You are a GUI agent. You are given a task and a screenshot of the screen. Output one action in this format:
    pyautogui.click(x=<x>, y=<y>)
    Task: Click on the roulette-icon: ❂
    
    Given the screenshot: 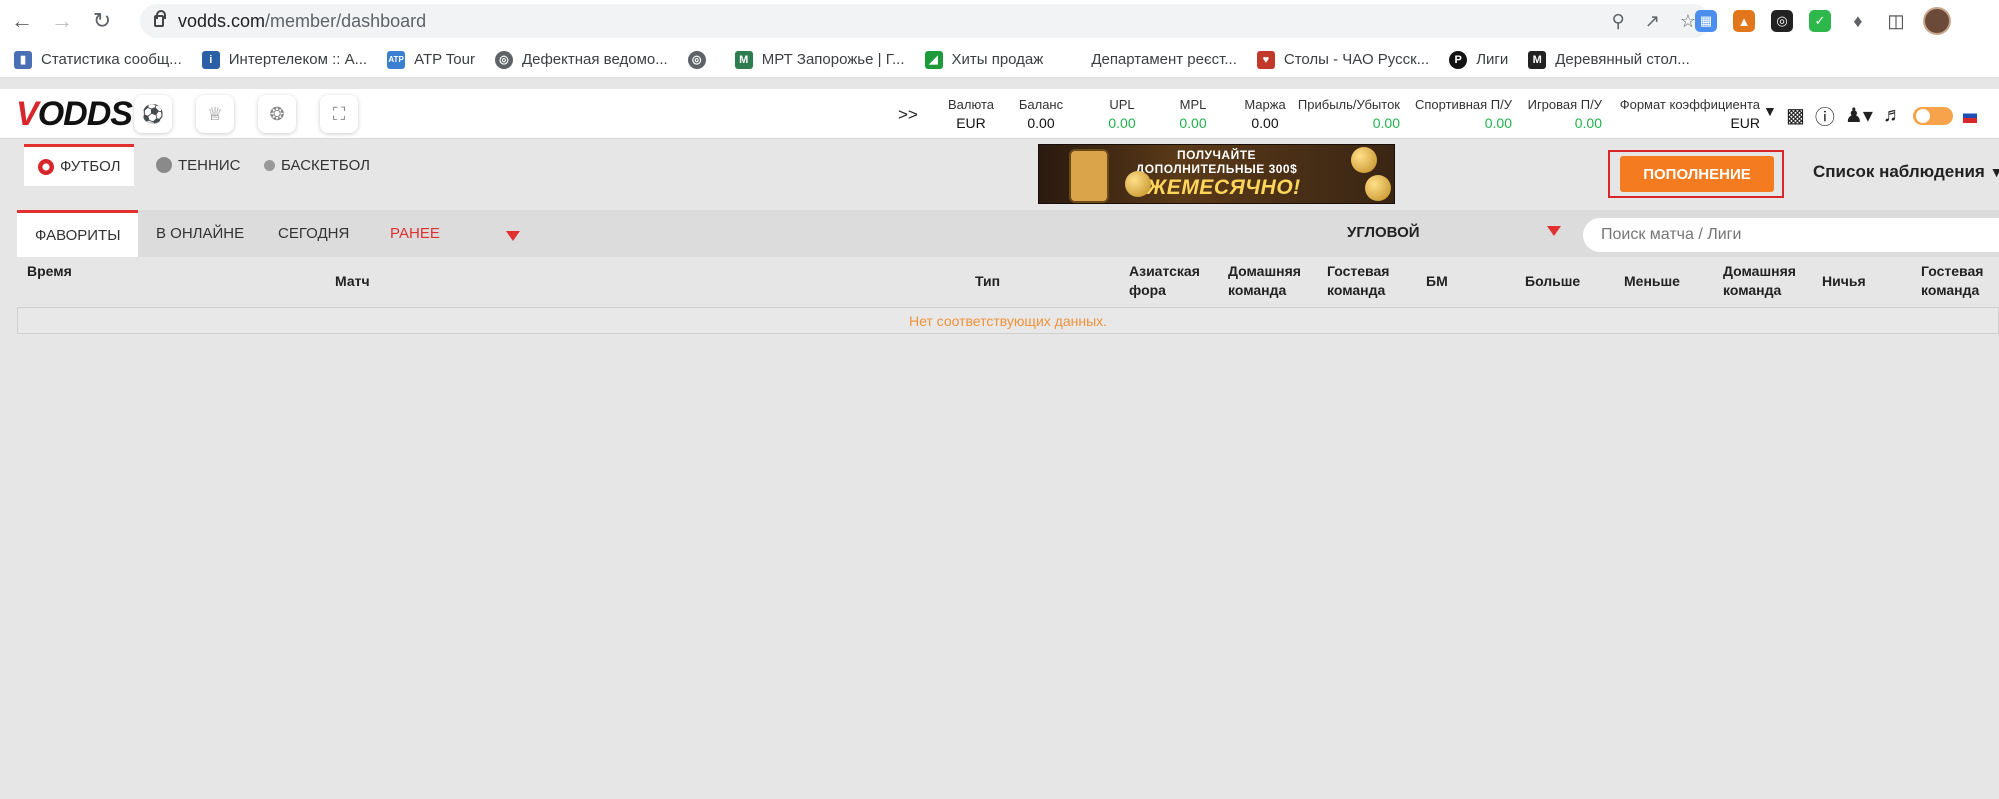 What is the action you would take?
    pyautogui.click(x=277, y=114)
    